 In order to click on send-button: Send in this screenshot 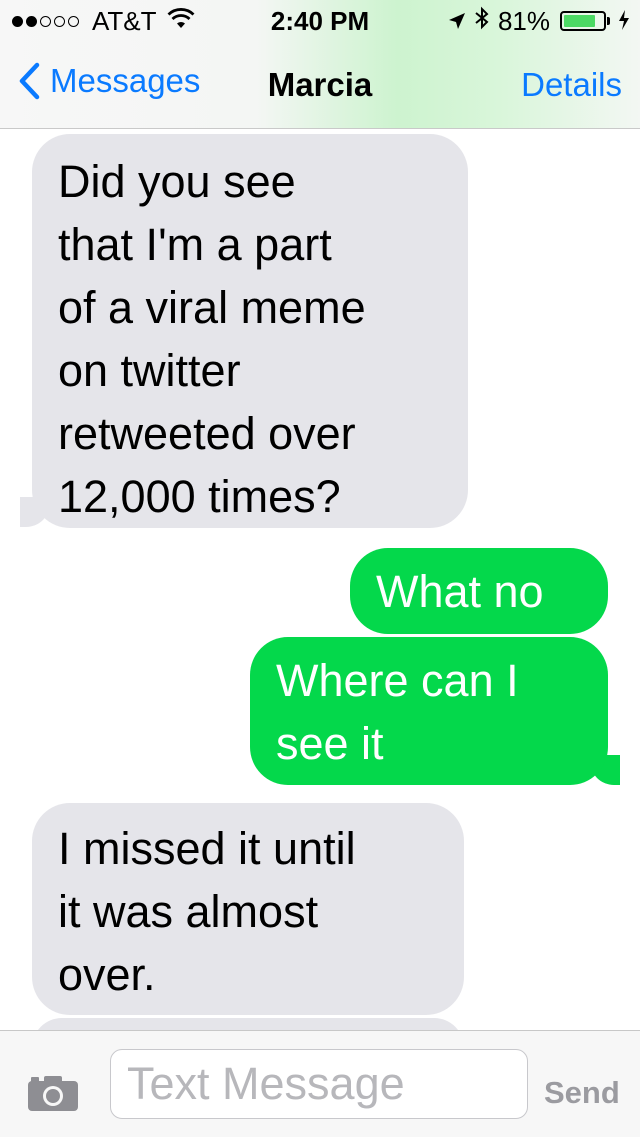, I will do `click(582, 1093)`.